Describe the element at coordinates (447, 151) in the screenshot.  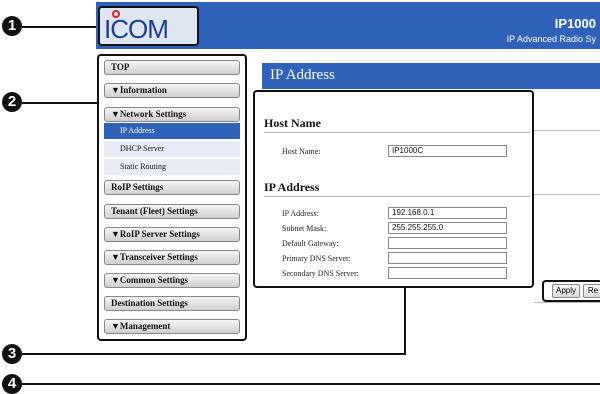
I see `host-name-input: IP1000C` at that location.